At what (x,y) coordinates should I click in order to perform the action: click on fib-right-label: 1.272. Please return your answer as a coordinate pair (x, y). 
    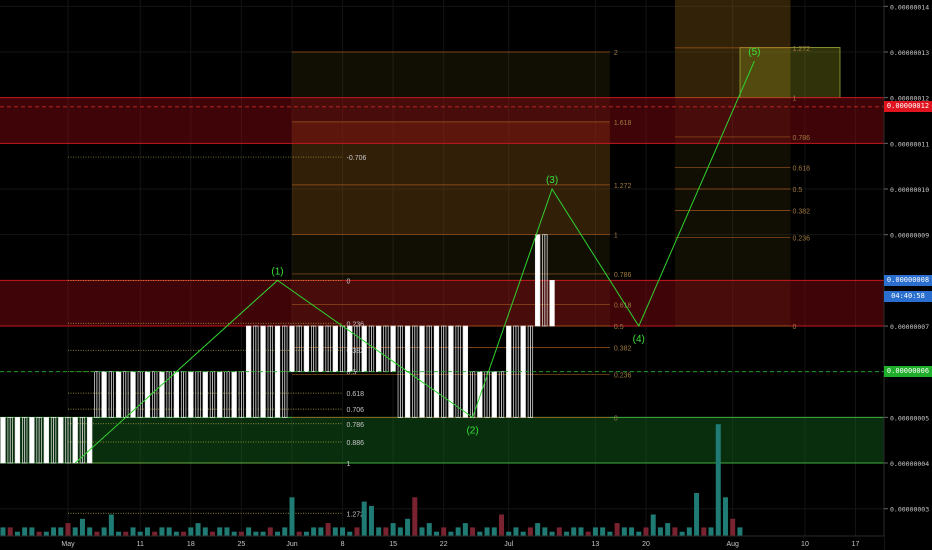
    Looking at the image, I should click on (802, 49).